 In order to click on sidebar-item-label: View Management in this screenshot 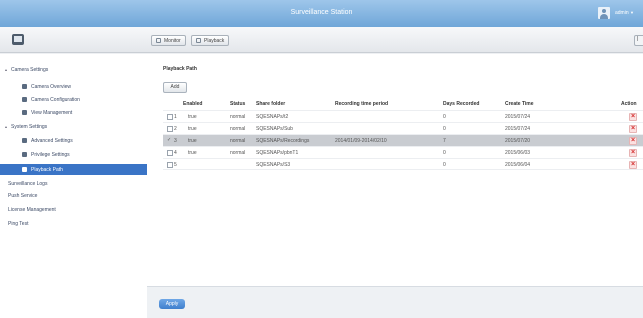, I will do `click(52, 112)`.